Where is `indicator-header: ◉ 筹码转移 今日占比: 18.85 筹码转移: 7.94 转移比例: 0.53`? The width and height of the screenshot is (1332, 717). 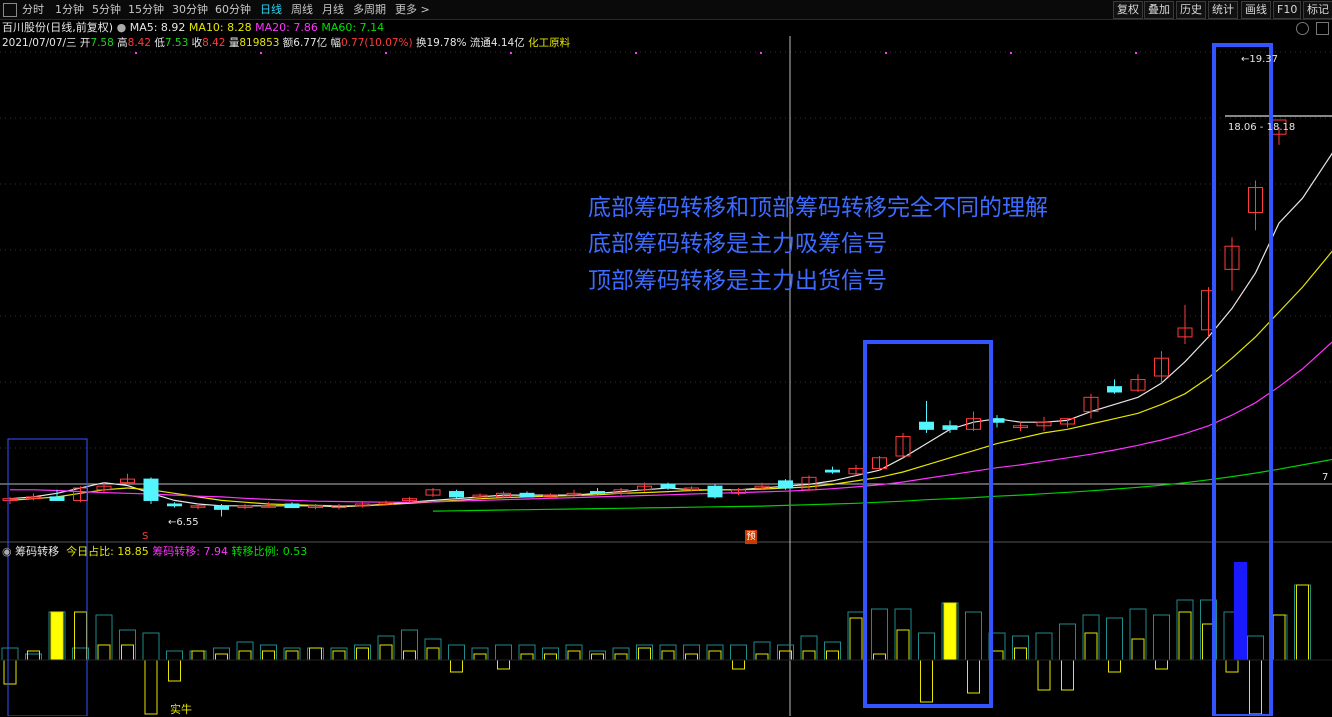 indicator-header: ◉ 筹码转移 今日占比: 18.85 筹码转移: 7.94 转移比例: 0.53 is located at coordinates (154, 552).